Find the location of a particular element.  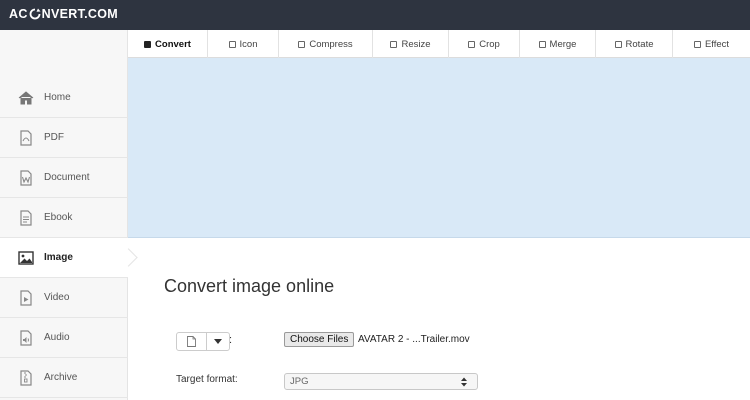

file-icon is located at coordinates (191, 341).